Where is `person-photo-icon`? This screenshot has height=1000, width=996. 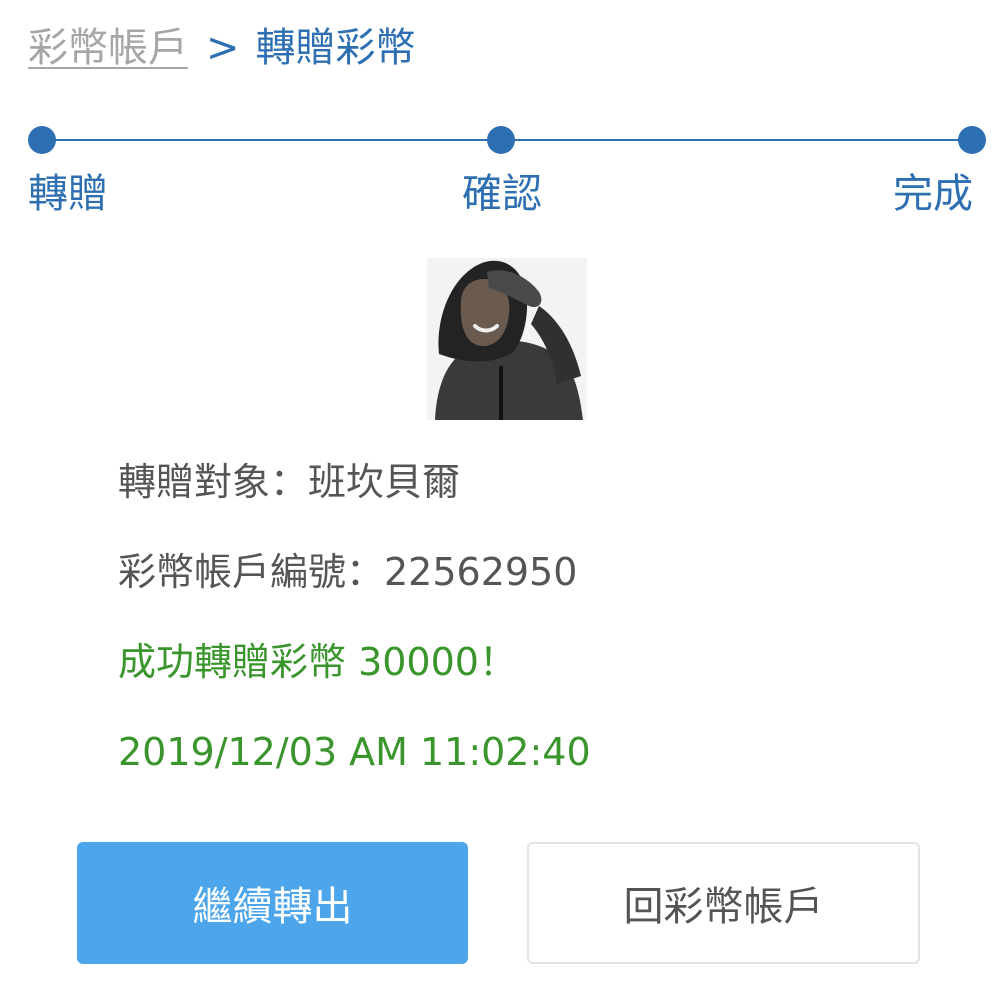 person-photo-icon is located at coordinates (507, 339).